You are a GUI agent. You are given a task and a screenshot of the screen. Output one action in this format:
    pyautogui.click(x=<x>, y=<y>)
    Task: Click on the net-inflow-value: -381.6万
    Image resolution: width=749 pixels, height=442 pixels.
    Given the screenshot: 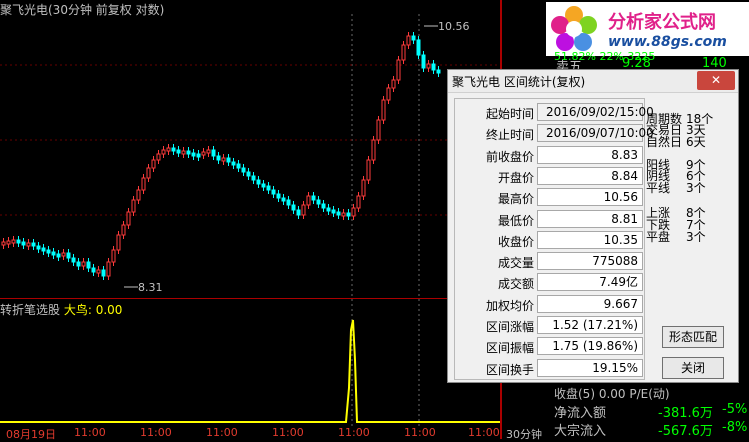 What is the action you would take?
    pyautogui.click(x=685, y=413)
    